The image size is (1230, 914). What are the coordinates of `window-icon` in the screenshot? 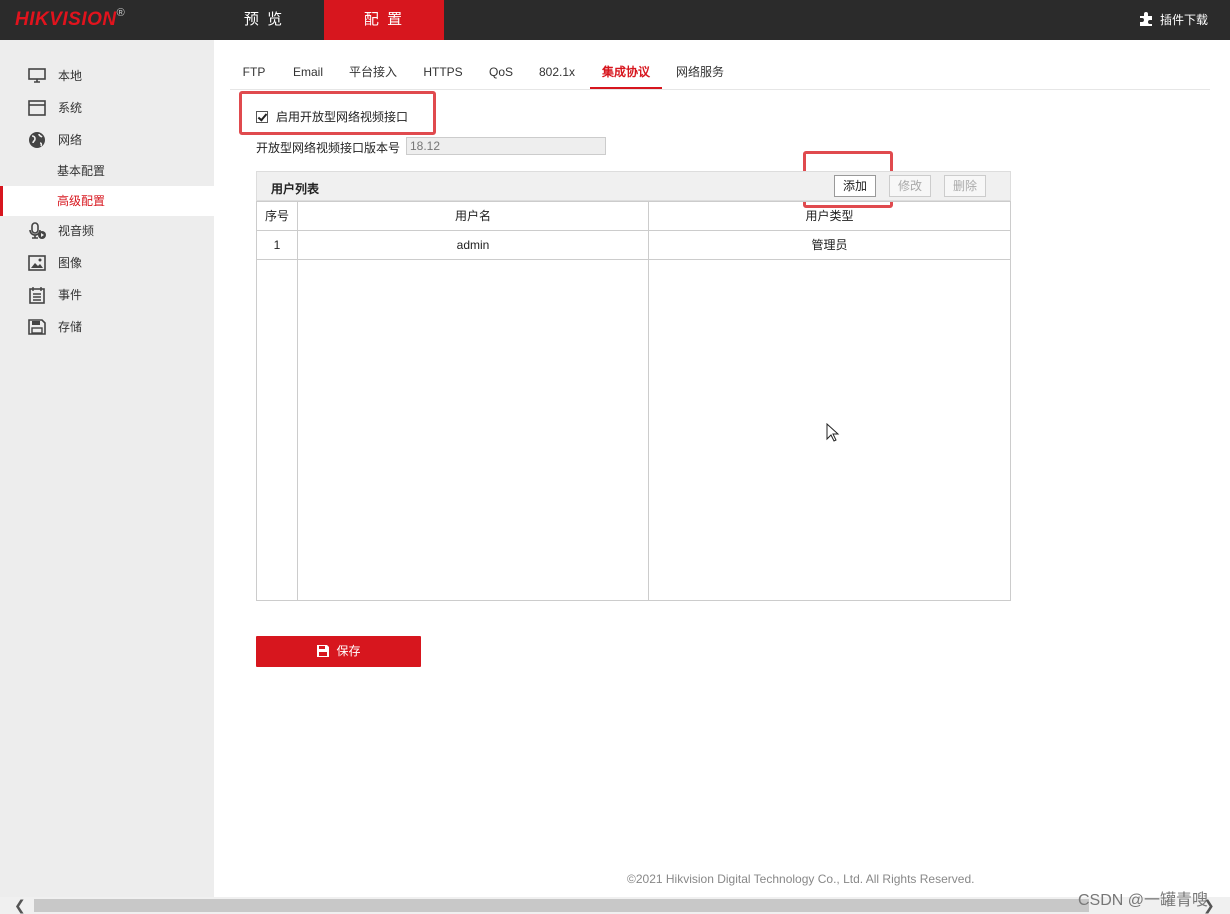 It's located at (37, 108).